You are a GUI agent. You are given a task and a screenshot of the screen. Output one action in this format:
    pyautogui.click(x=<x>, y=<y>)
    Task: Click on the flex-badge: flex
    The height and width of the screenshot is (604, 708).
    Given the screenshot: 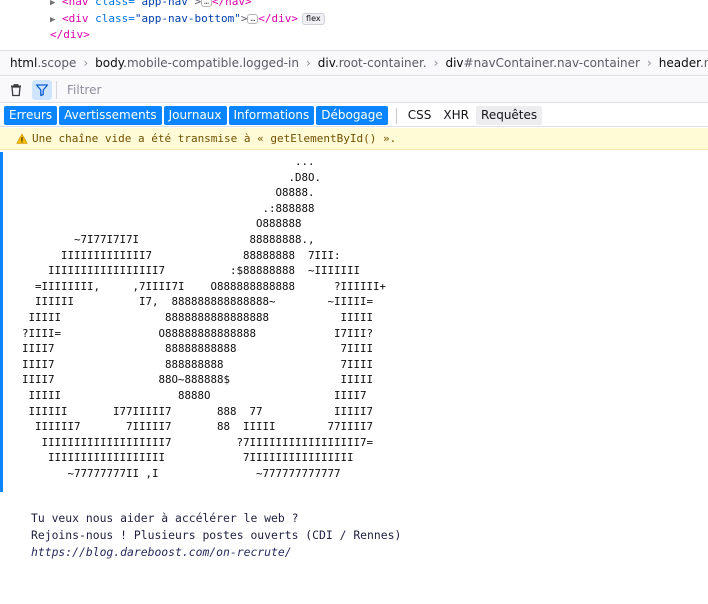 What is the action you would take?
    pyautogui.click(x=313, y=19)
    